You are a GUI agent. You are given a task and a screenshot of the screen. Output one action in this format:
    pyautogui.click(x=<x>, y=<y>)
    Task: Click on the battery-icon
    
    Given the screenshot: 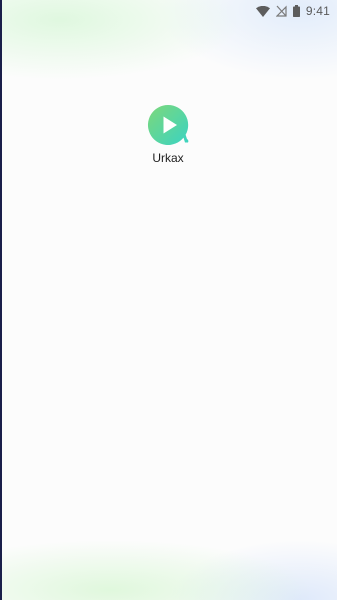 What is the action you would take?
    pyautogui.click(x=296, y=11)
    